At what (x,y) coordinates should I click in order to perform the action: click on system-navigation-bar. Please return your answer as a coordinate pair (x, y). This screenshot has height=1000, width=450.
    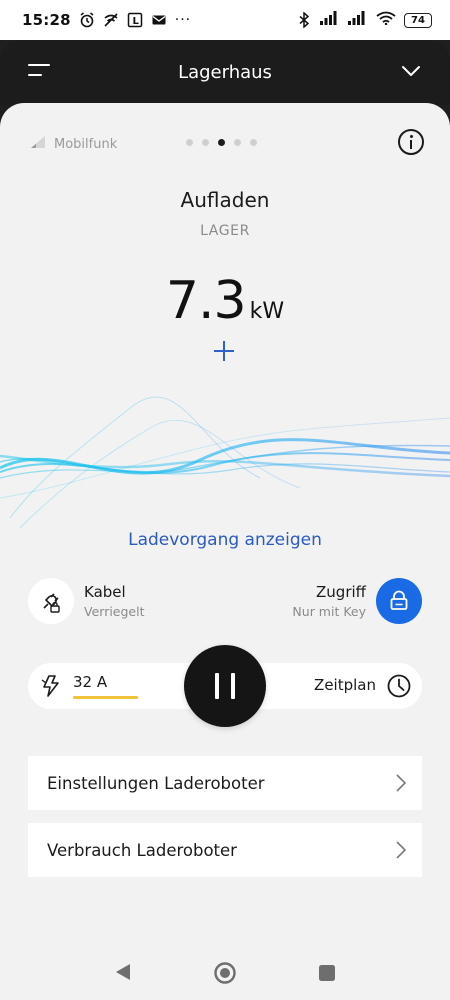
    Looking at the image, I should click on (225, 972).